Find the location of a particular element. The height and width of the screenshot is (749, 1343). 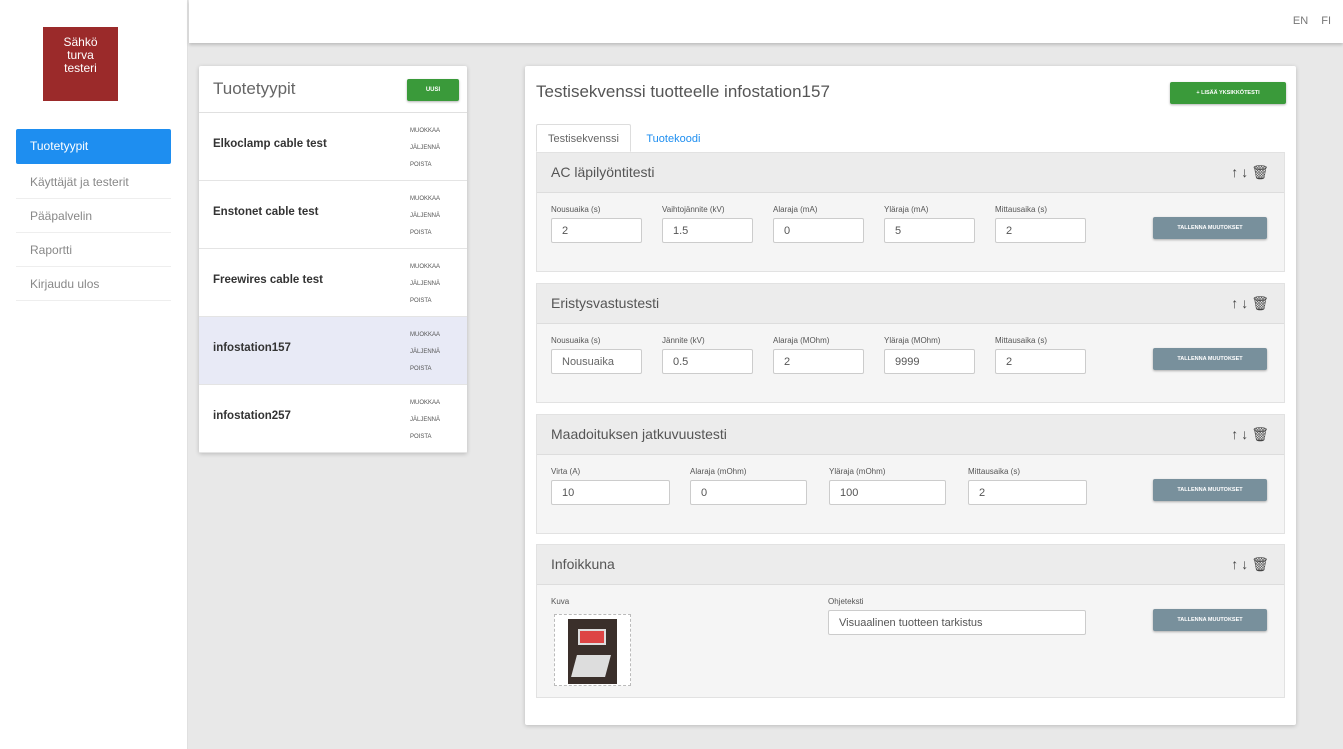

sidebar-item-users-testers: Käyttäjät ja testerit is located at coordinates (93, 182).